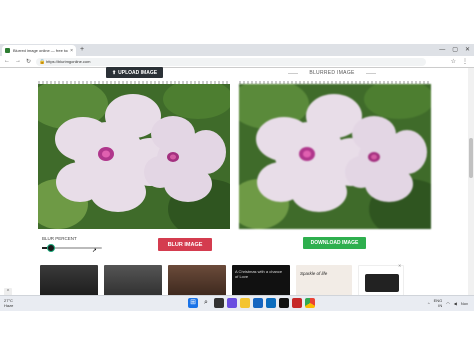  What do you see at coordinates (399, 265) in the screenshot?
I see `ad-close-icon: ✕` at bounding box center [399, 265].